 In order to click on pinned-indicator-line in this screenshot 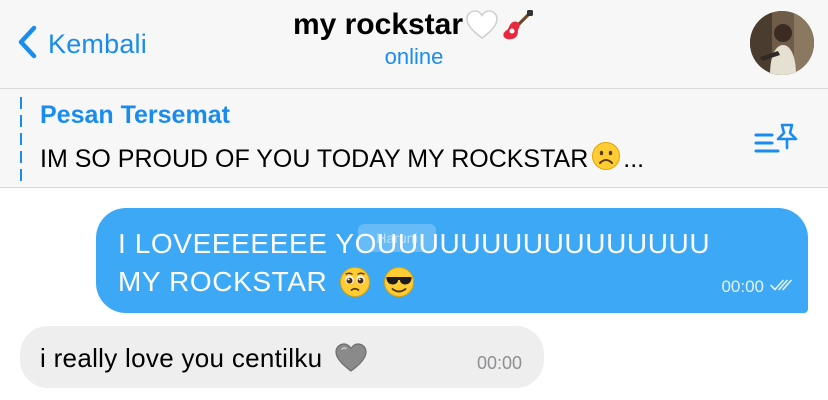, I will do `click(21, 139)`.